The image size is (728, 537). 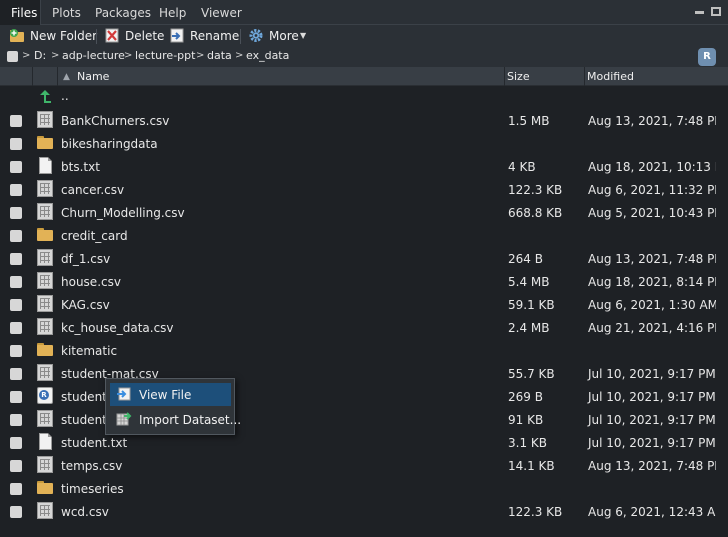 I want to click on file-size: 122.3 KB, so click(x=535, y=190).